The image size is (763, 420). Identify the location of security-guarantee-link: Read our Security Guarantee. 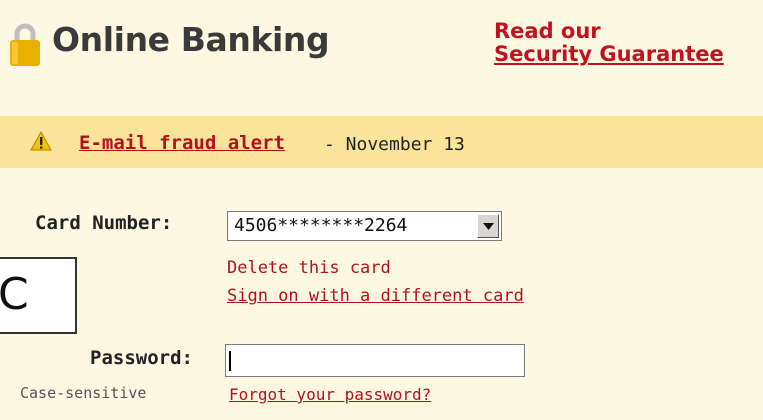
(609, 43).